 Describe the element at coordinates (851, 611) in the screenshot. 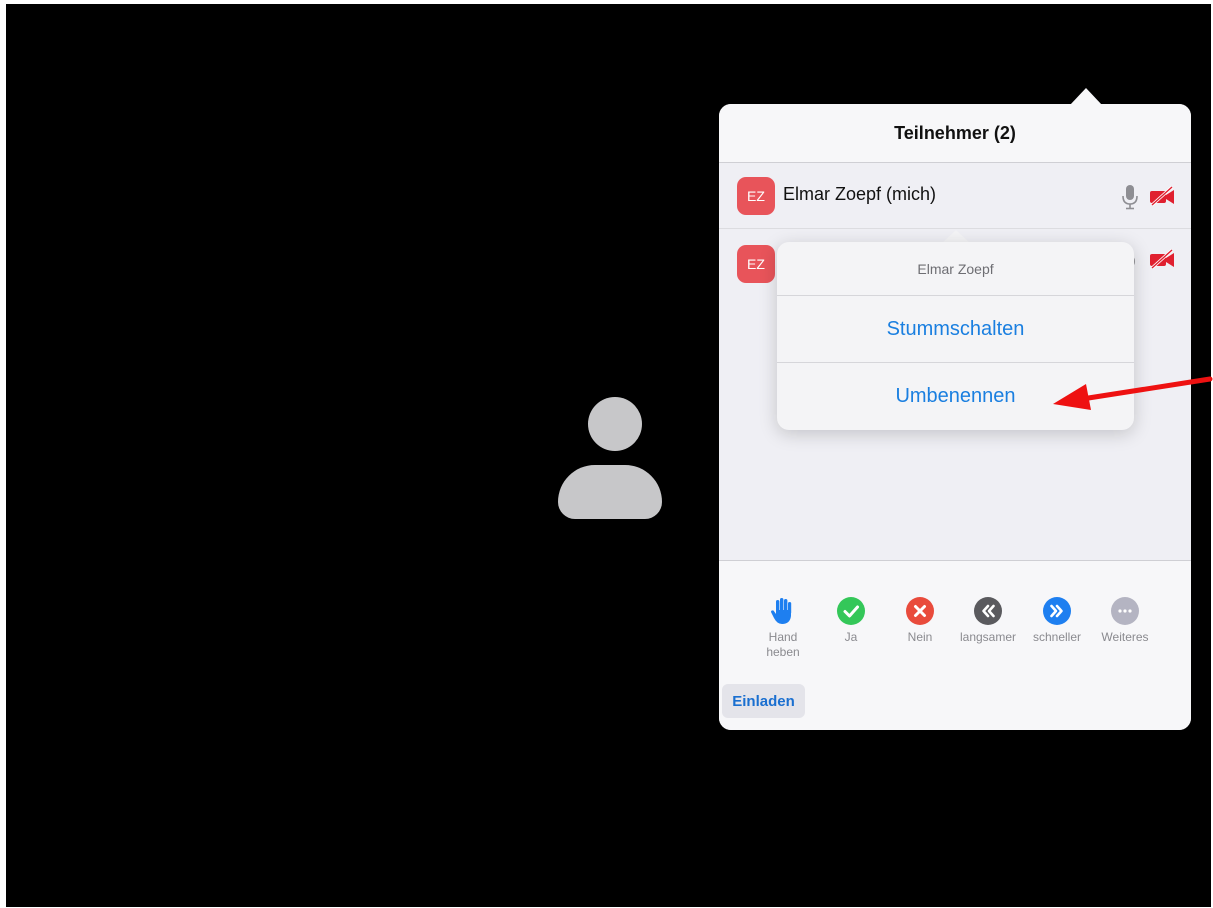

I see `check-icon` at that location.